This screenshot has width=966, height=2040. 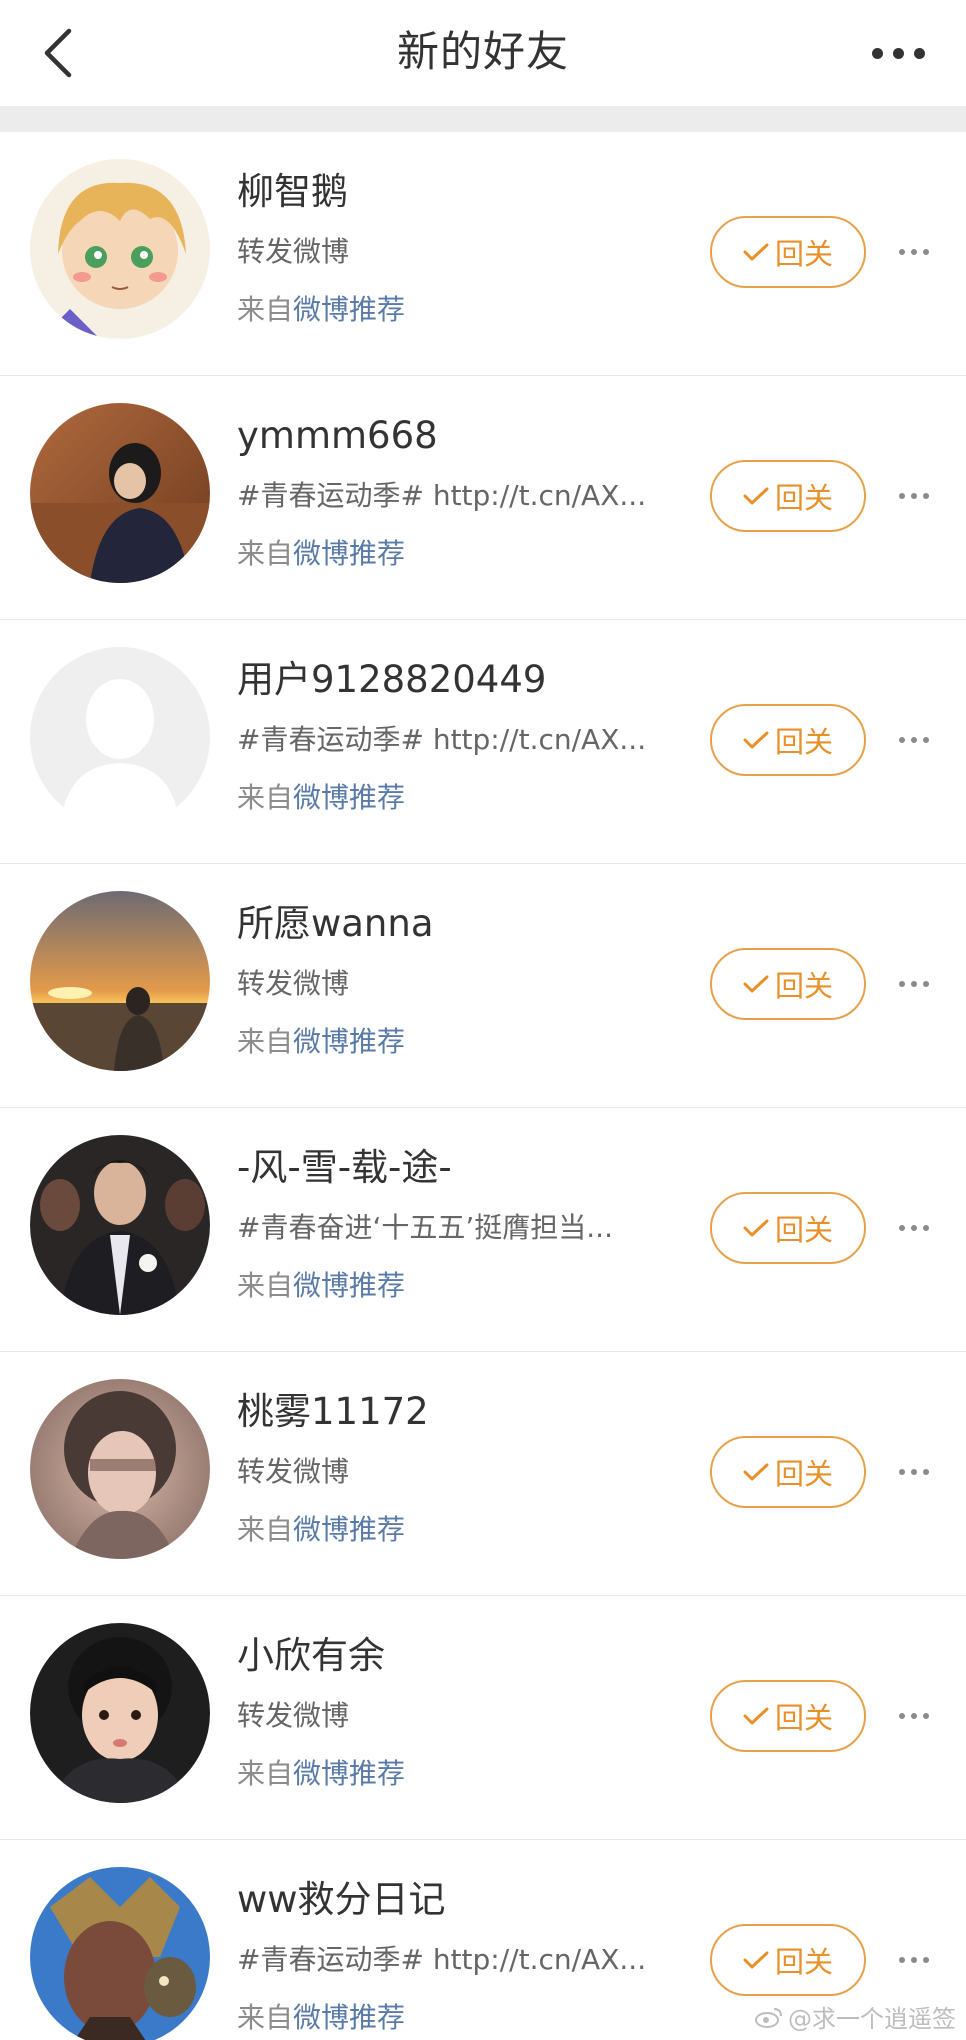 What do you see at coordinates (337, 435) in the screenshot?
I see `user-name: ymmm668` at bounding box center [337, 435].